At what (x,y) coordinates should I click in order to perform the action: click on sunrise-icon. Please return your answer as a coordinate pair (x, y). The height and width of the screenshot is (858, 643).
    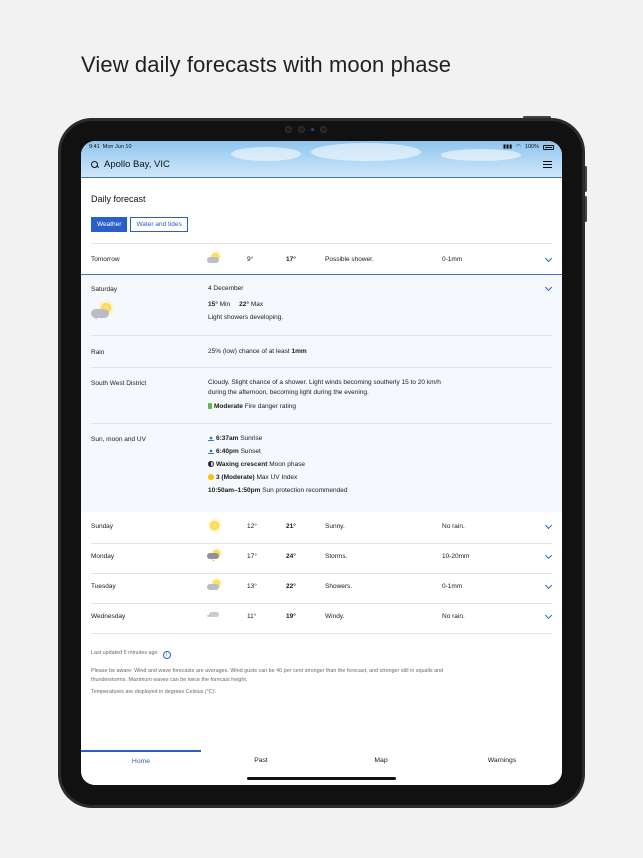
    Looking at the image, I should click on (211, 438).